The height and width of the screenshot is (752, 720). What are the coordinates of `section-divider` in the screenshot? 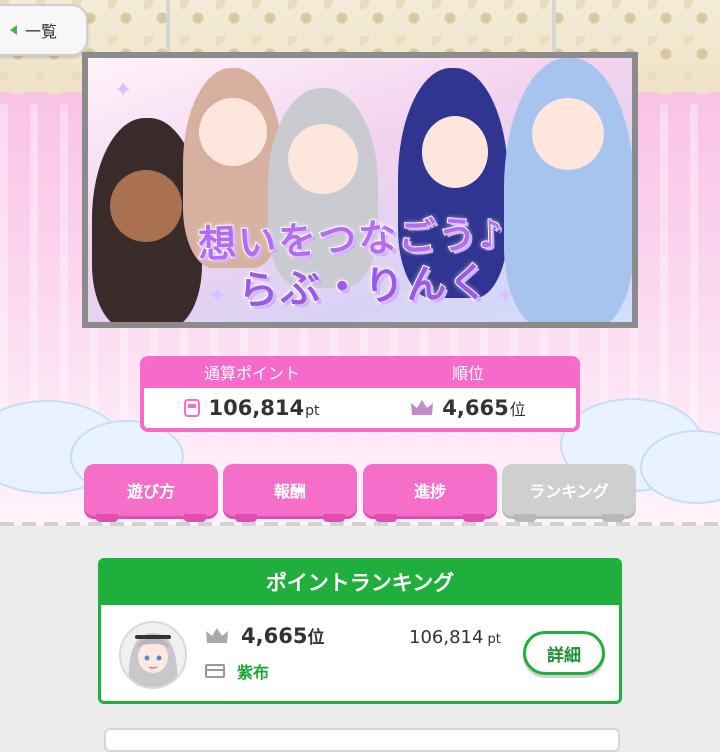 It's located at (360, 524).